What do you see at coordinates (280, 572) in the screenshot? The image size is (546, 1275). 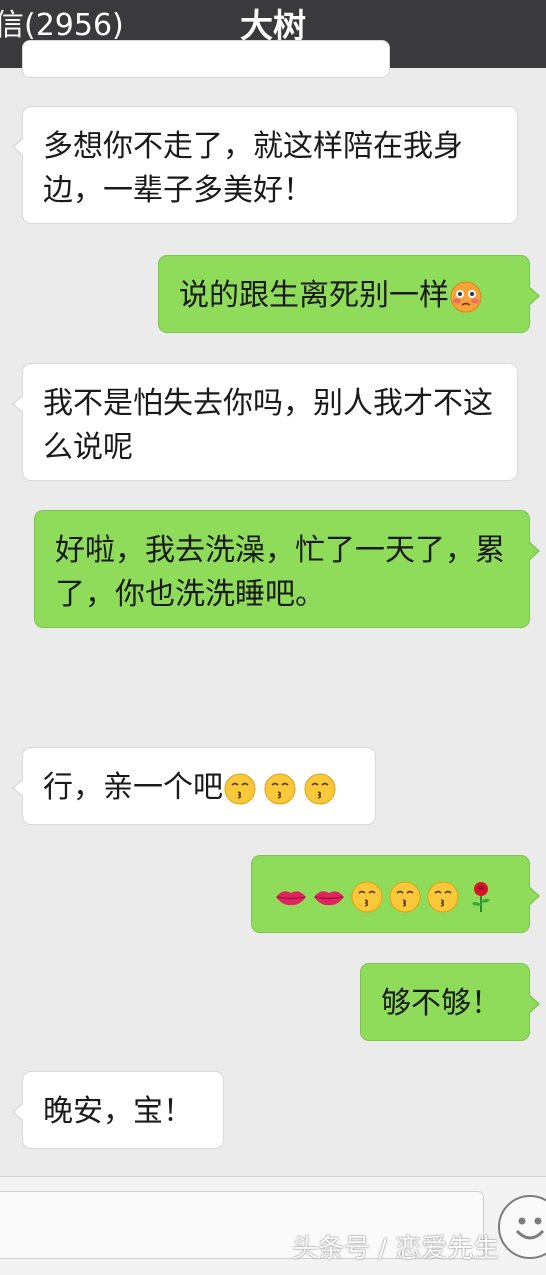 I see `message-text: 好啦，我去洗澡，忙了一天了，累了，你也洗洗睡吧。` at bounding box center [280, 572].